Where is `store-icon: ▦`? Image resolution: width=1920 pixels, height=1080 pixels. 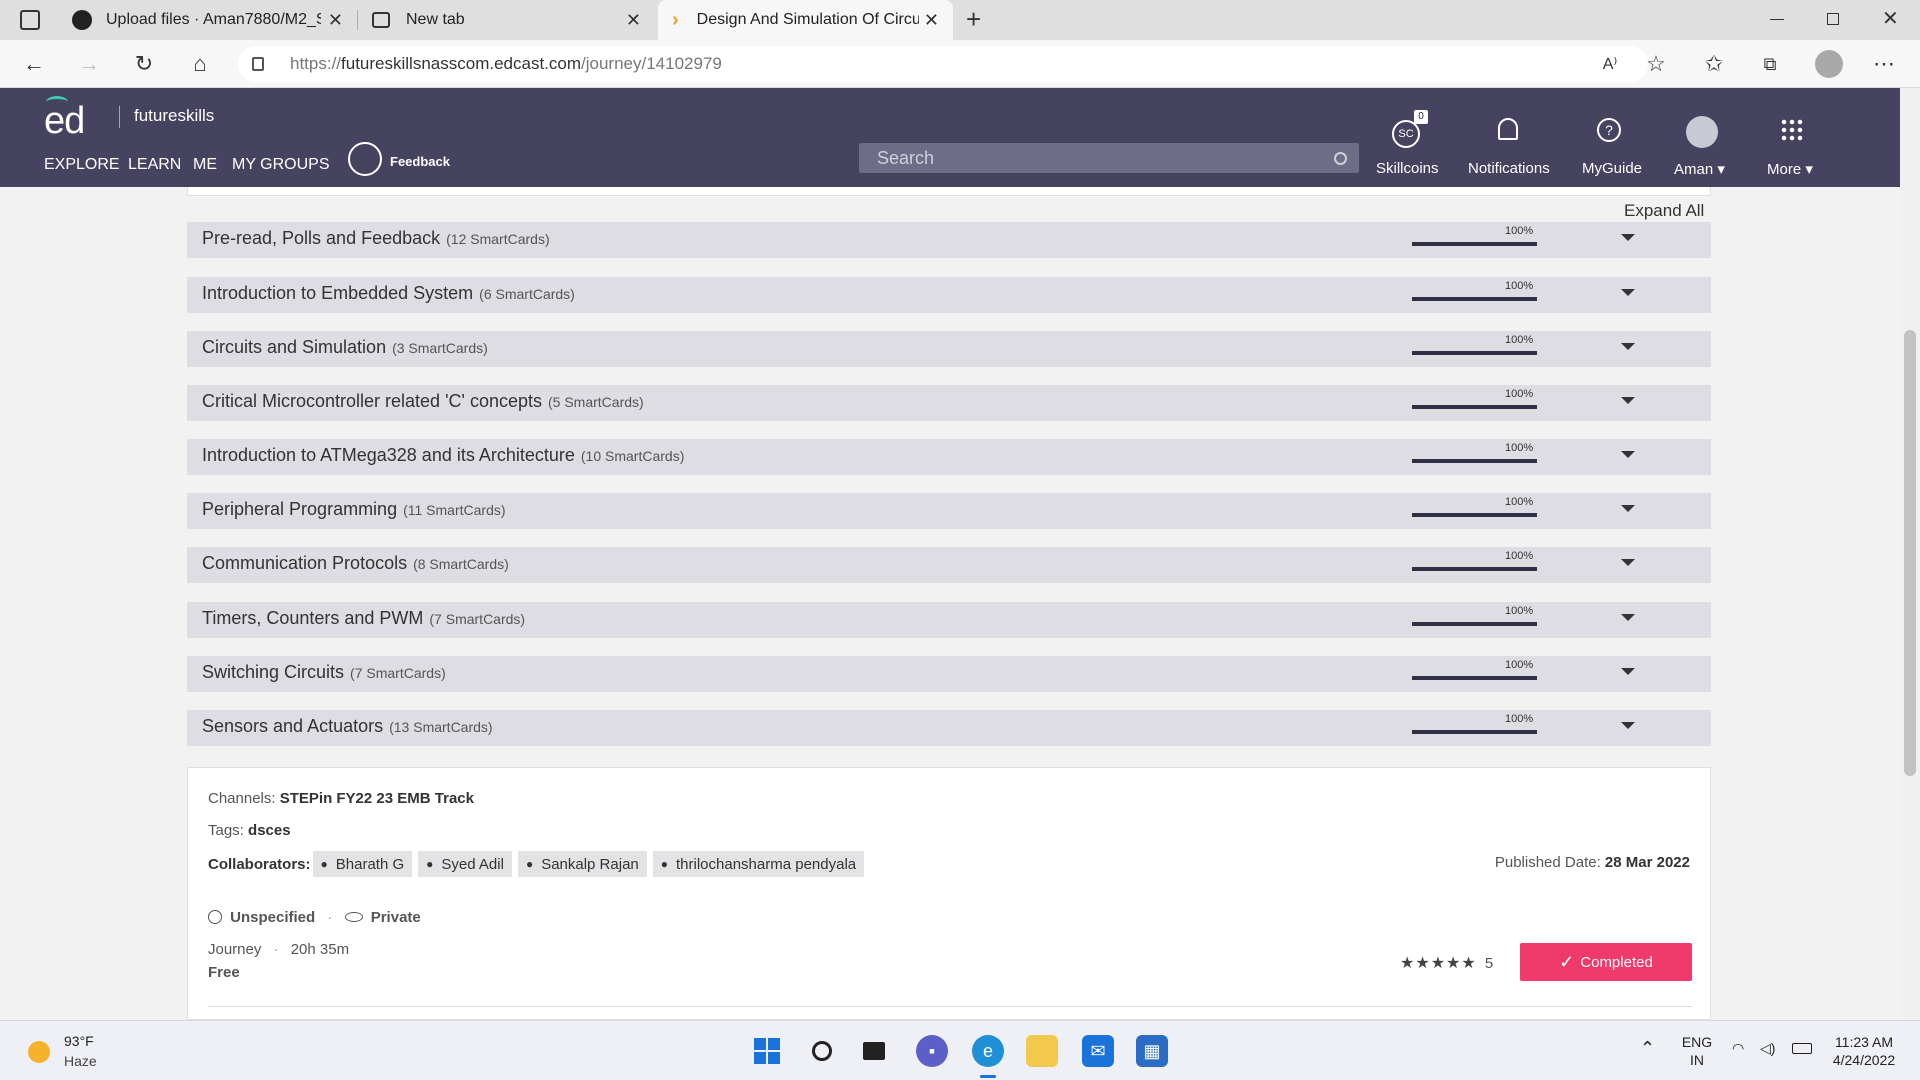 store-icon: ▦ is located at coordinates (1152, 1051).